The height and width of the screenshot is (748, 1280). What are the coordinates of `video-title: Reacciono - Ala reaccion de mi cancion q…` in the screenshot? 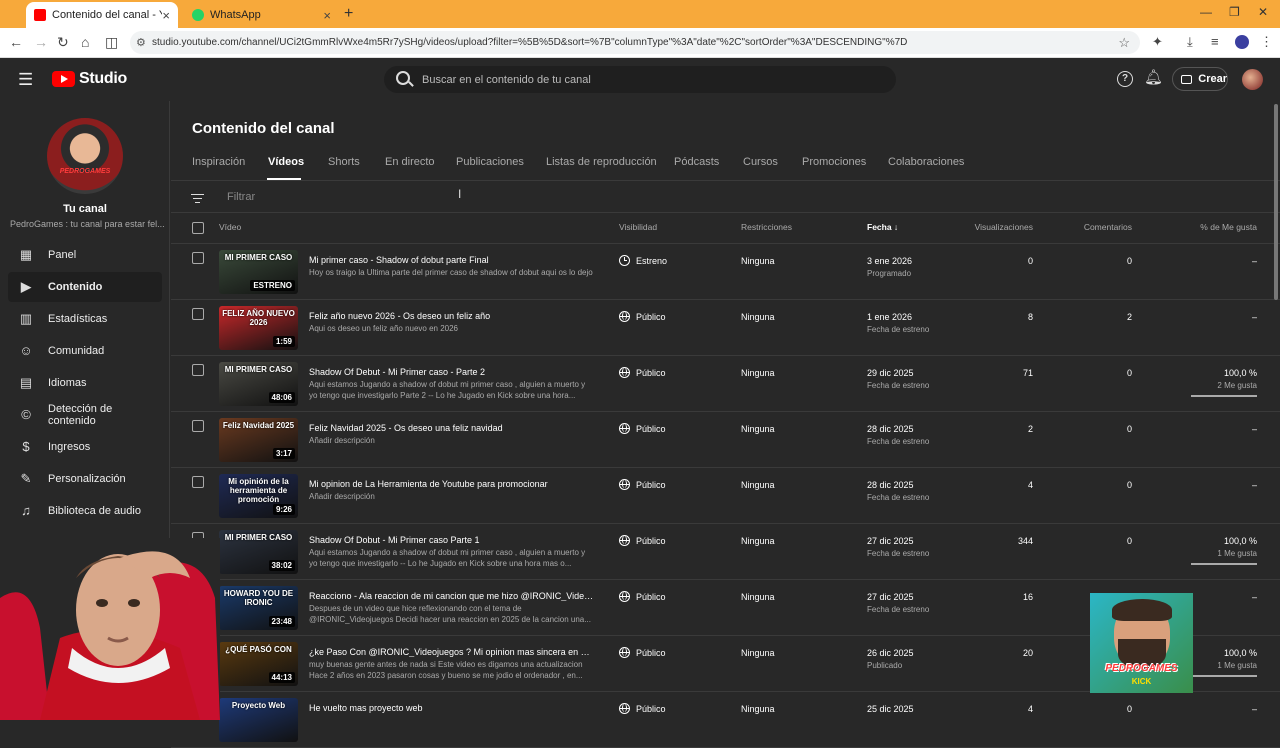 It's located at (451, 596).